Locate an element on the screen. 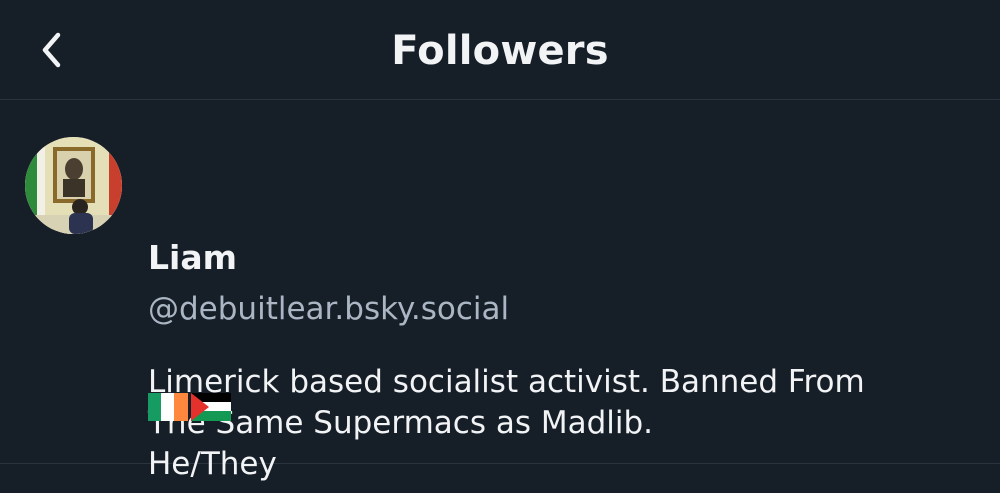 Image resolution: width=1000 pixels, height=493 pixels. bio-line: He/They is located at coordinates (212, 464).